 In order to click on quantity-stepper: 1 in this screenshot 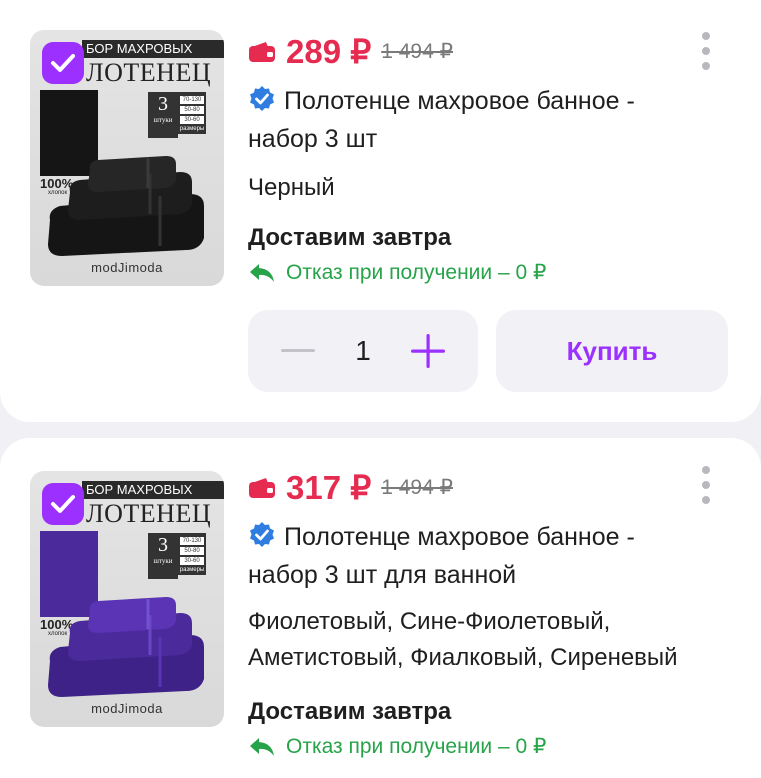, I will do `click(363, 351)`.